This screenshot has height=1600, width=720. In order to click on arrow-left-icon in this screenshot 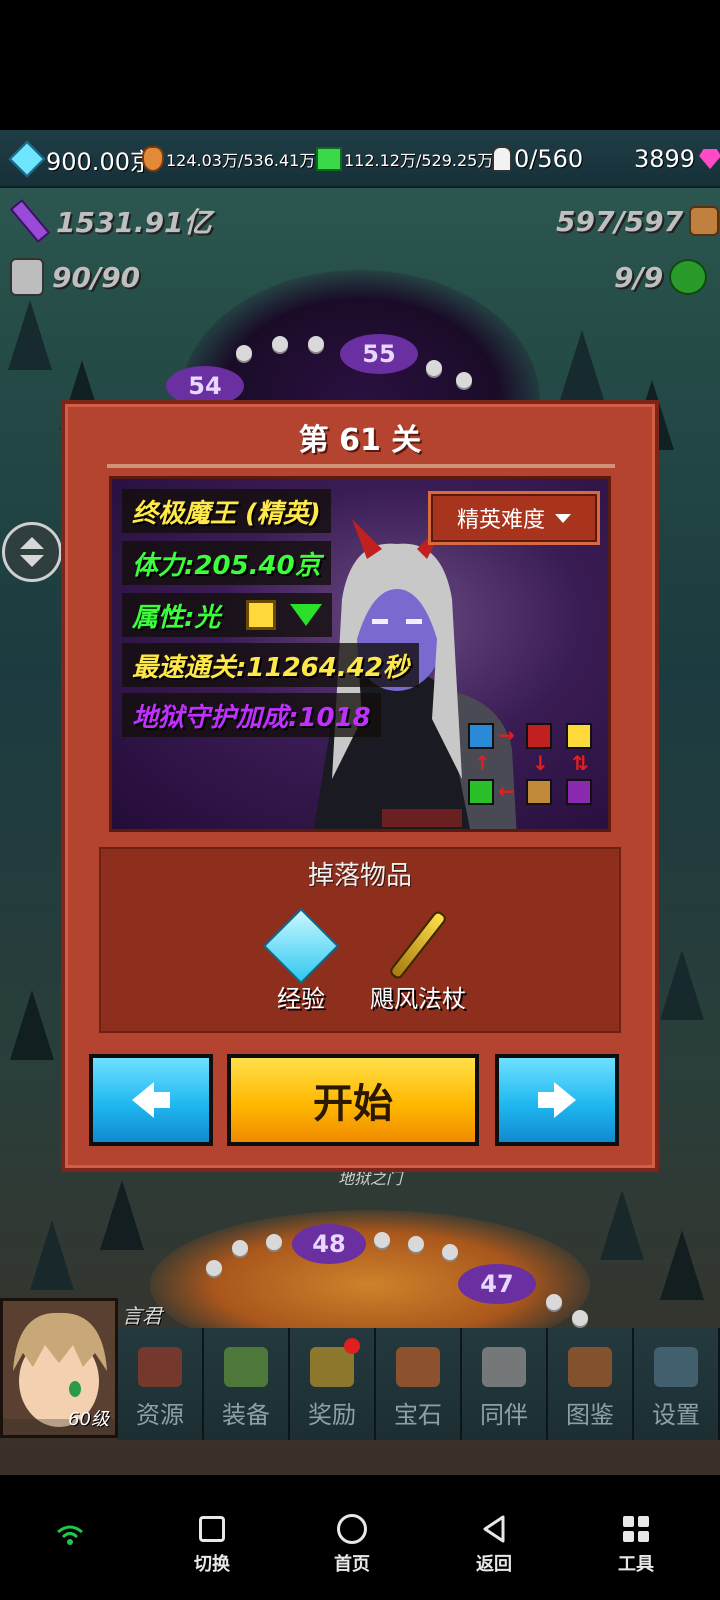, I will do `click(151, 1100)`.